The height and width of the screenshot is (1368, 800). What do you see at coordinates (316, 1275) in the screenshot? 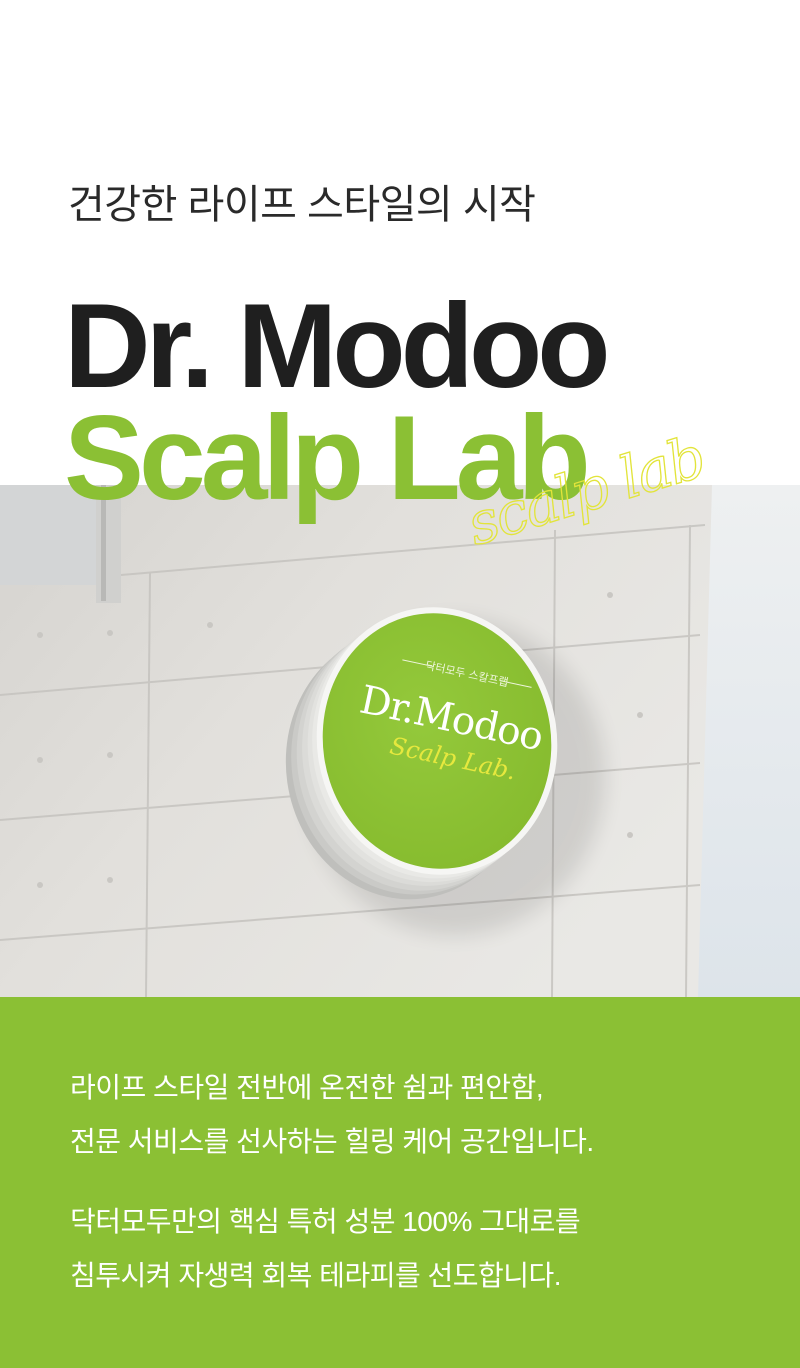
I see `description-line: 침투시켜 자생력 회복 테라피를 선도합니다.` at bounding box center [316, 1275].